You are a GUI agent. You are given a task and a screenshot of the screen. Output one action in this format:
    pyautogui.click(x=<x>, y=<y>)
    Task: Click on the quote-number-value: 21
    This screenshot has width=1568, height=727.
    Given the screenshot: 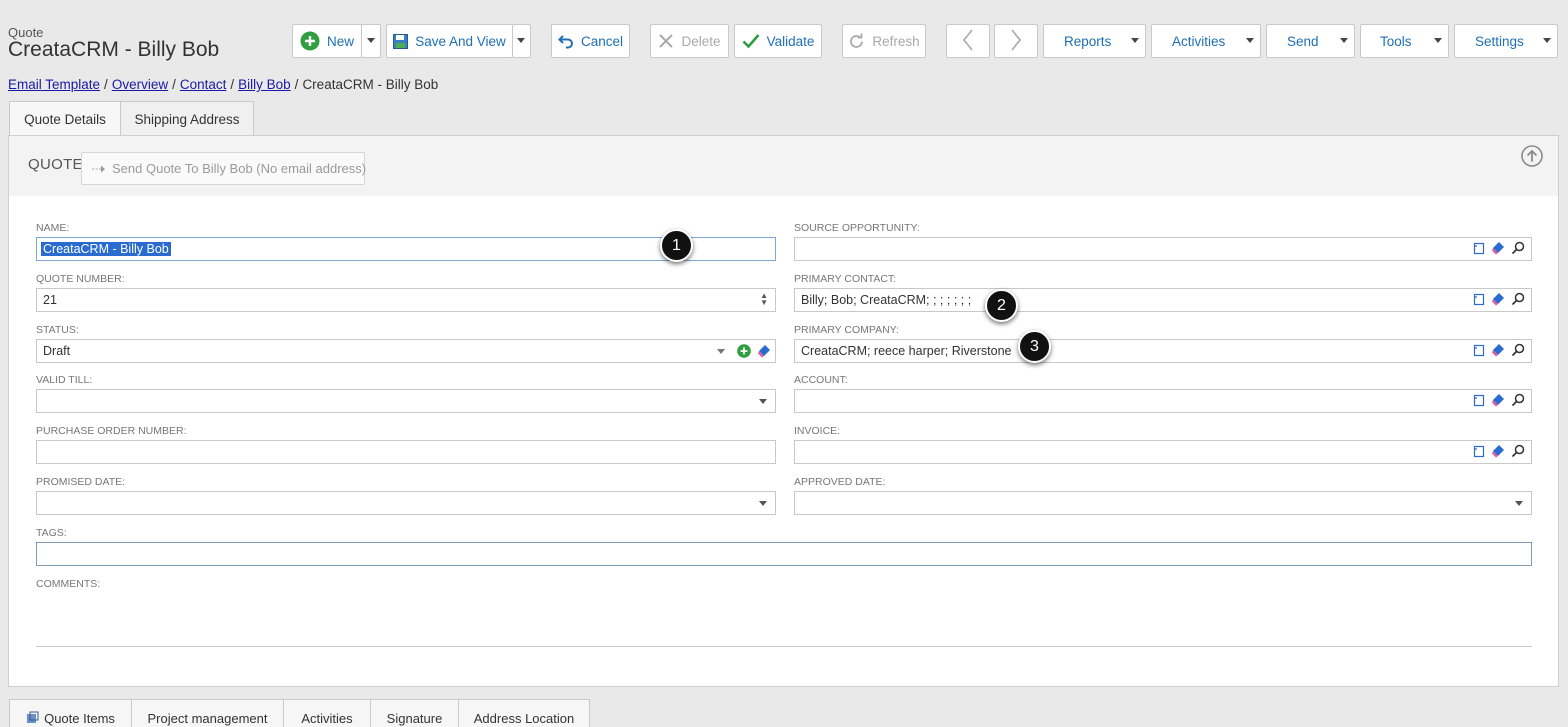 What is the action you would take?
    pyautogui.click(x=50, y=300)
    